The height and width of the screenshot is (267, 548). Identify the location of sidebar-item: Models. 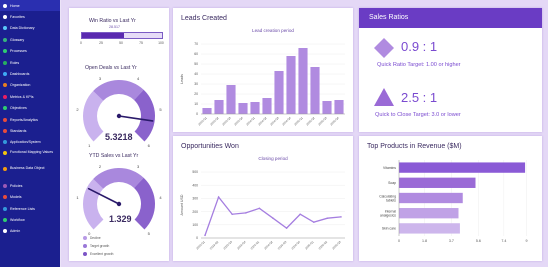
(30, 196).